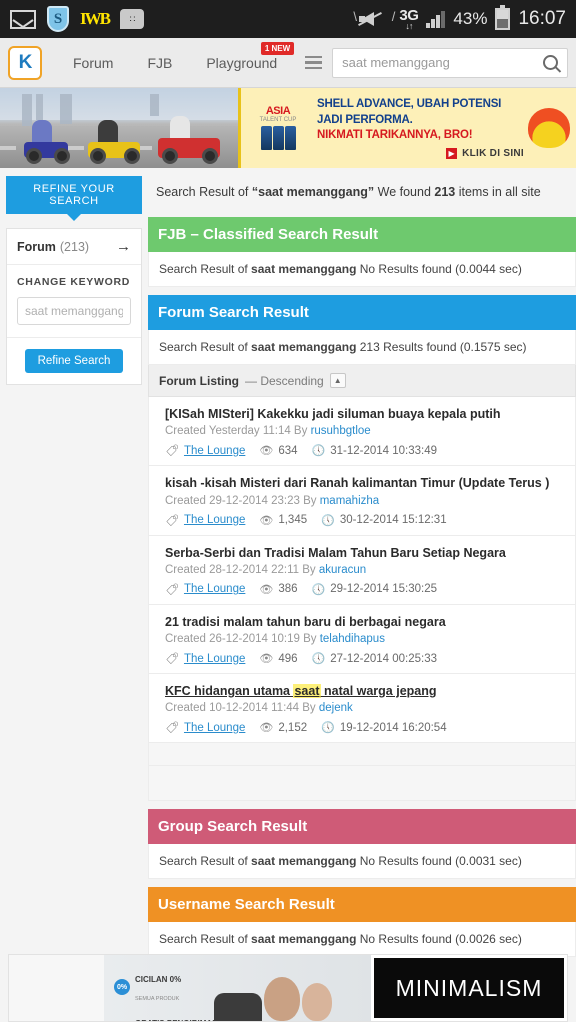 This screenshot has width=576, height=1024. Describe the element at coordinates (176, 1017) in the screenshot. I see `promo-text-block: GRATIS PENGIRIMAN SELURUH INDONESIA` at that location.